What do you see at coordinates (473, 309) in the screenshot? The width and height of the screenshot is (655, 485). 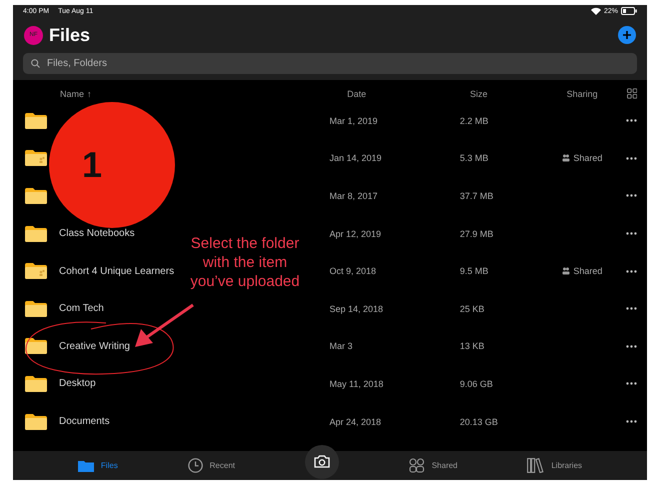 I see `size-cell-text: 25 KB` at bounding box center [473, 309].